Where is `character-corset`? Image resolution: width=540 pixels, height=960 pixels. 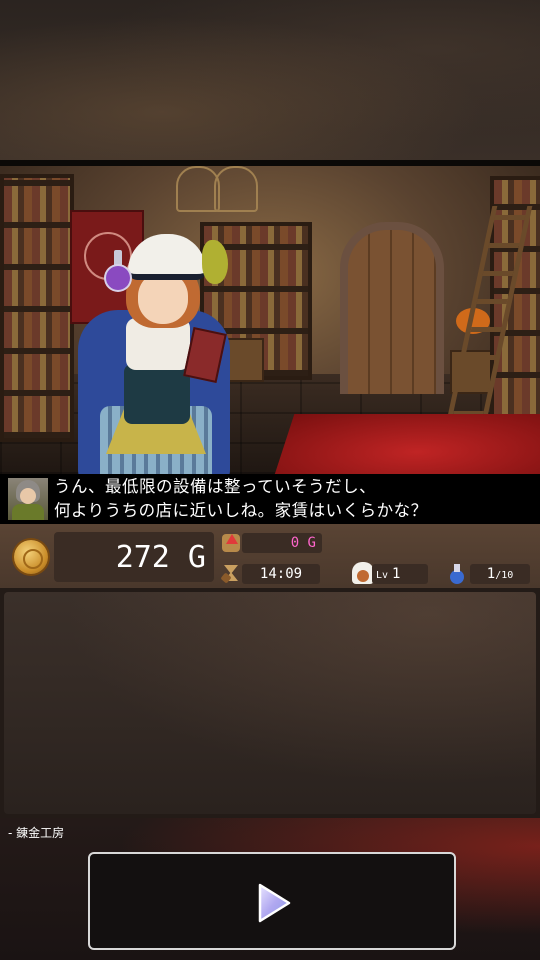 character-corset is located at coordinates (157, 394).